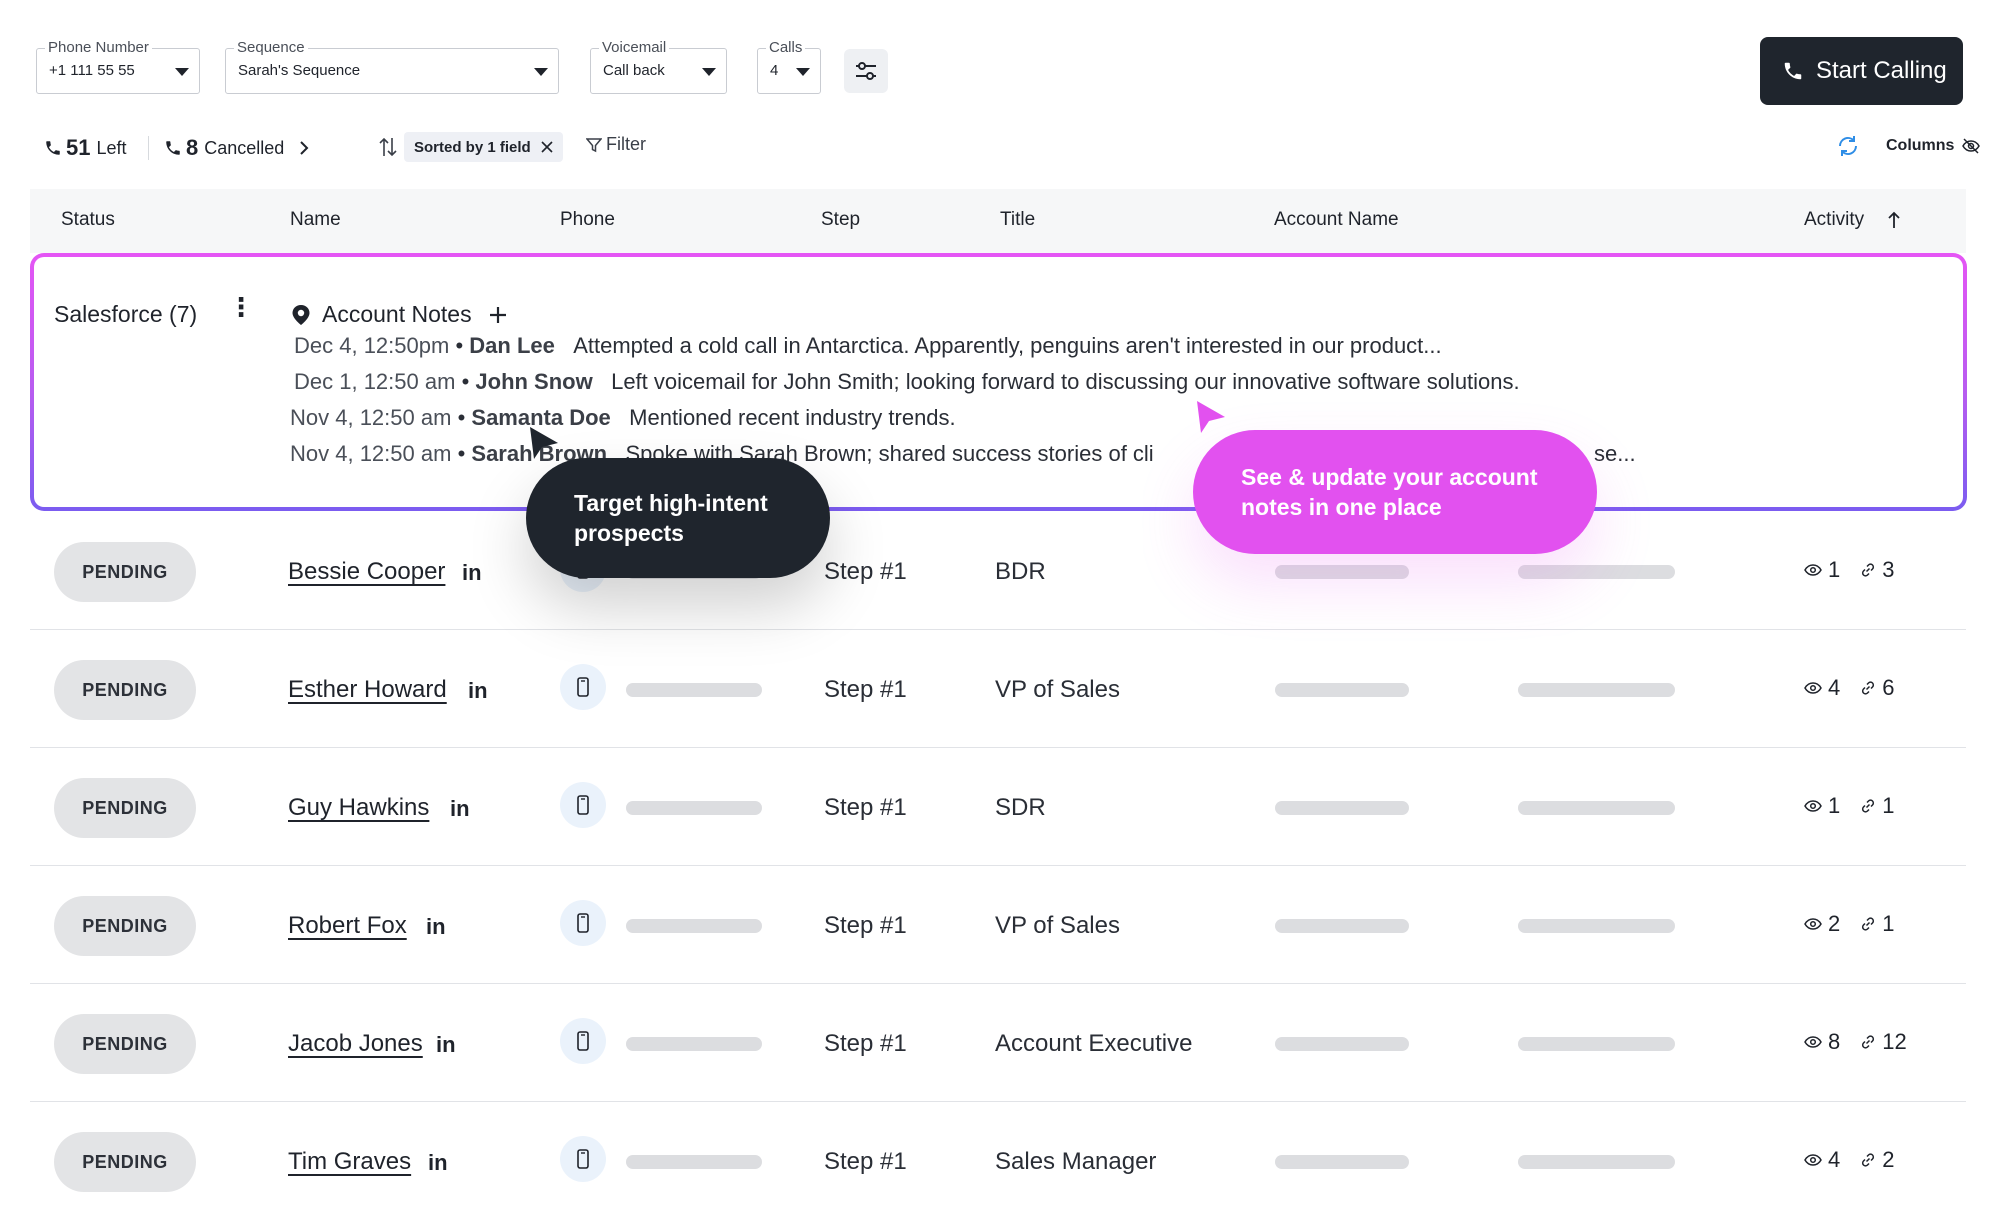  I want to click on column-header-status: Status, so click(88, 220).